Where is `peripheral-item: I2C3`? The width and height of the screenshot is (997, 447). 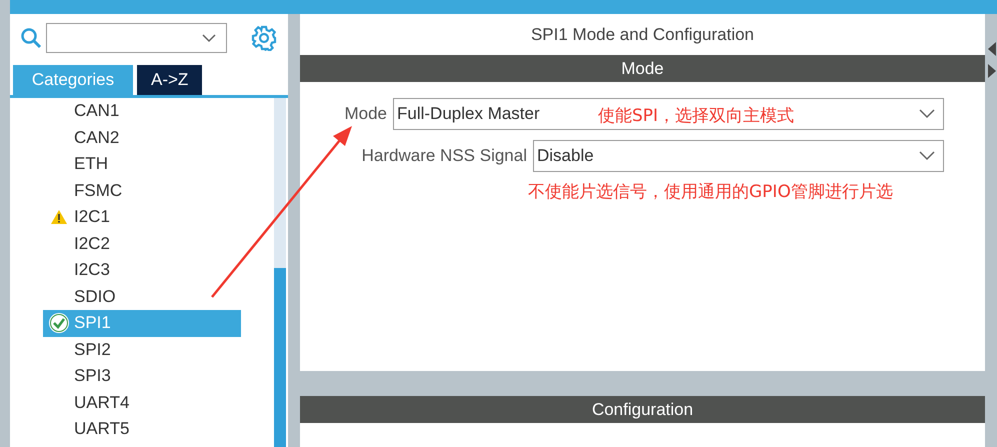
peripheral-item: I2C3 is located at coordinates (142, 270).